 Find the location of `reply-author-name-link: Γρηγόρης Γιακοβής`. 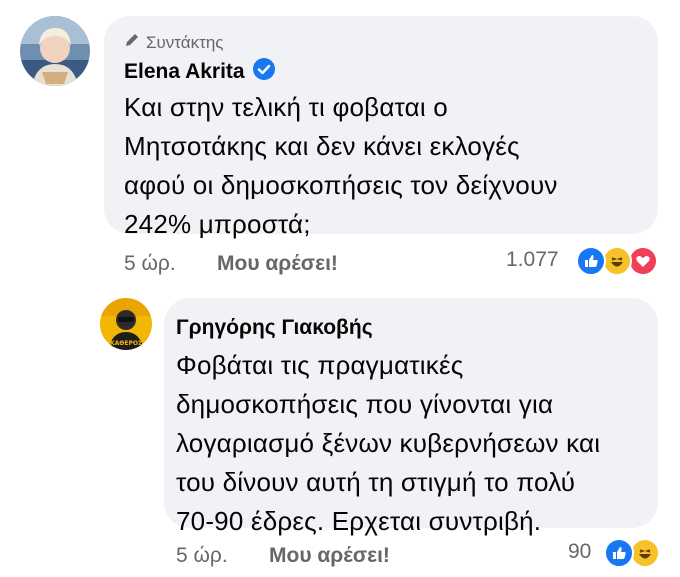

reply-author-name-link: Γρηγόρης Γιακοβής is located at coordinates (274, 328).